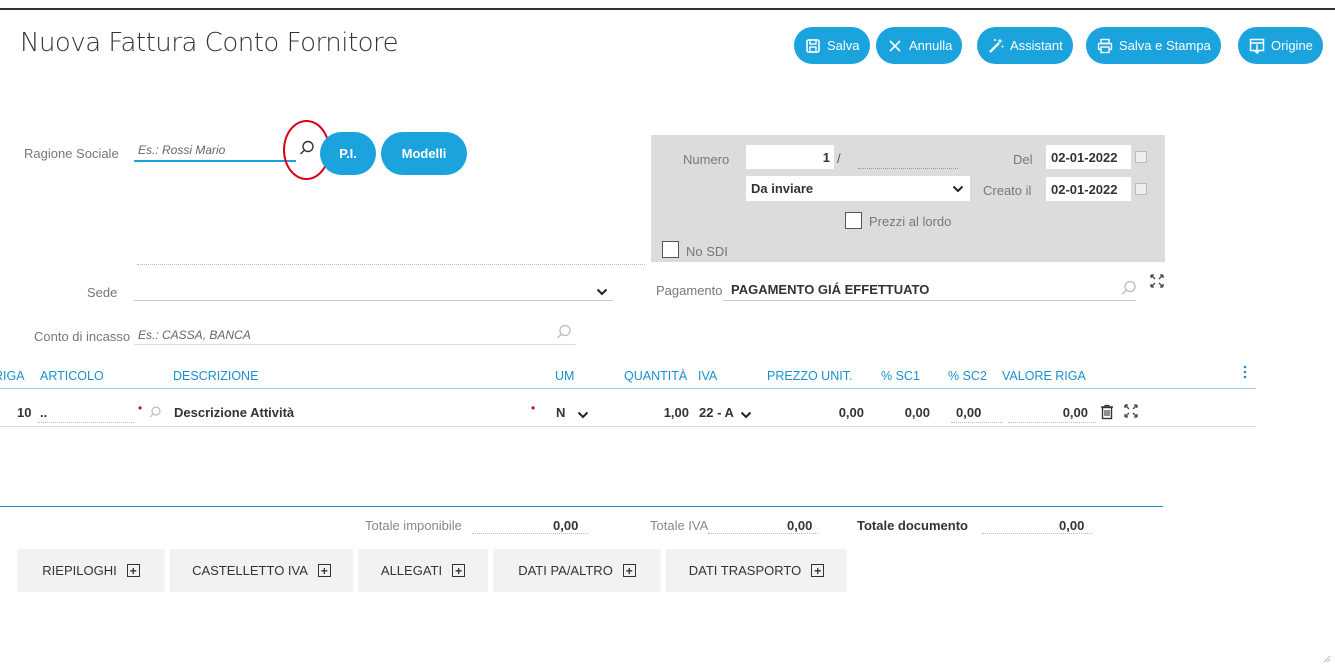  Describe the element at coordinates (790, 157) in the screenshot. I see `number-input: 1` at that location.